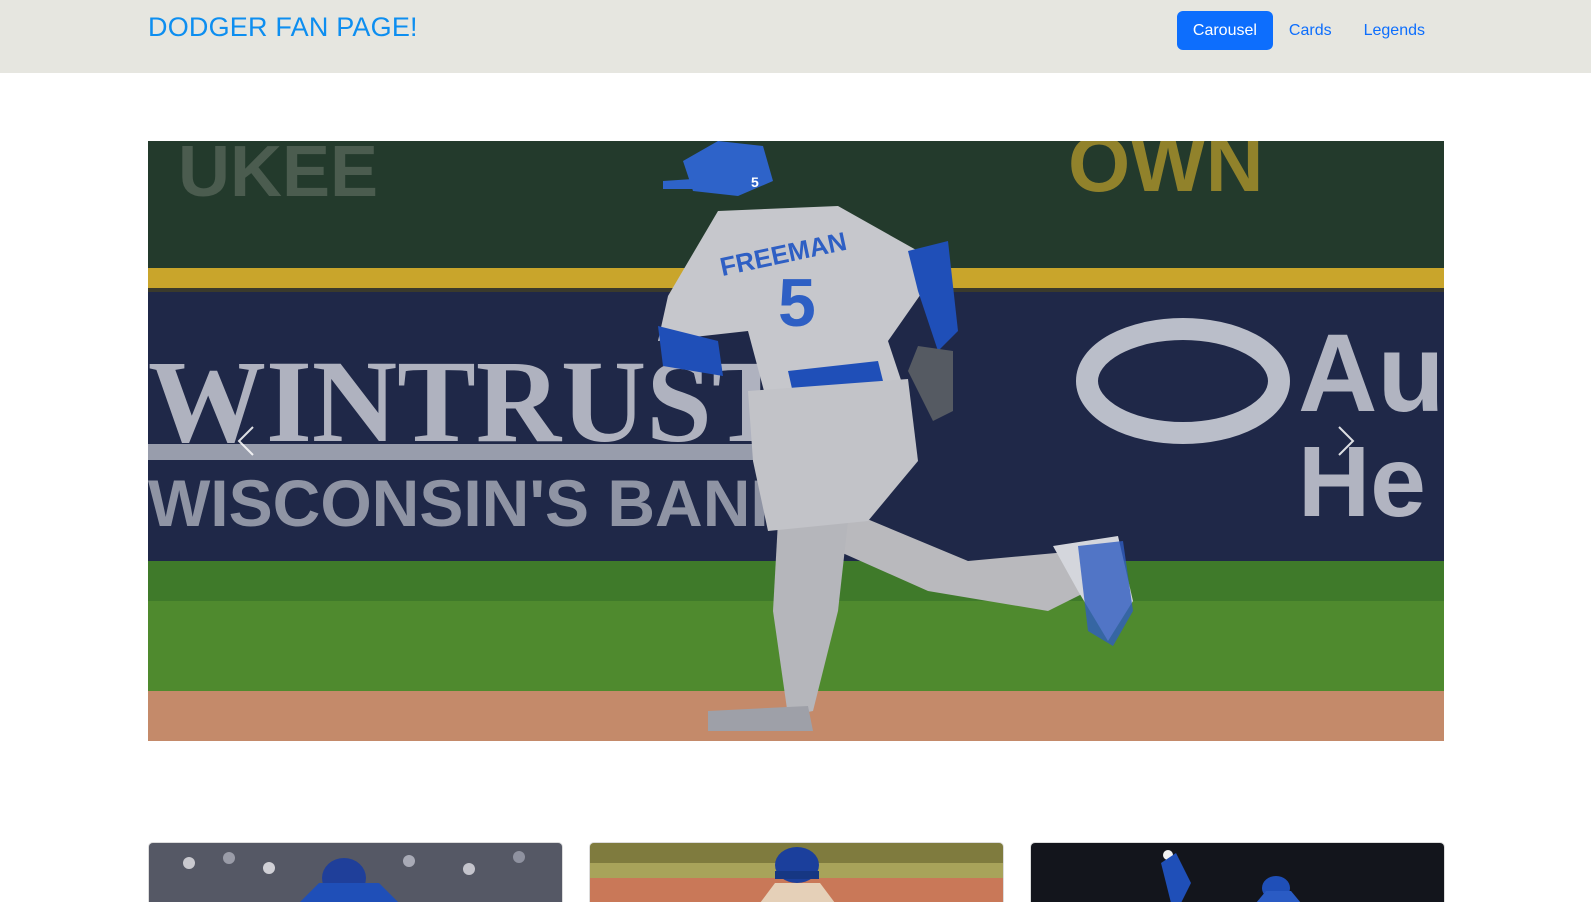 The height and width of the screenshot is (902, 1591). I want to click on nav-legends: Legends, so click(1394, 30).